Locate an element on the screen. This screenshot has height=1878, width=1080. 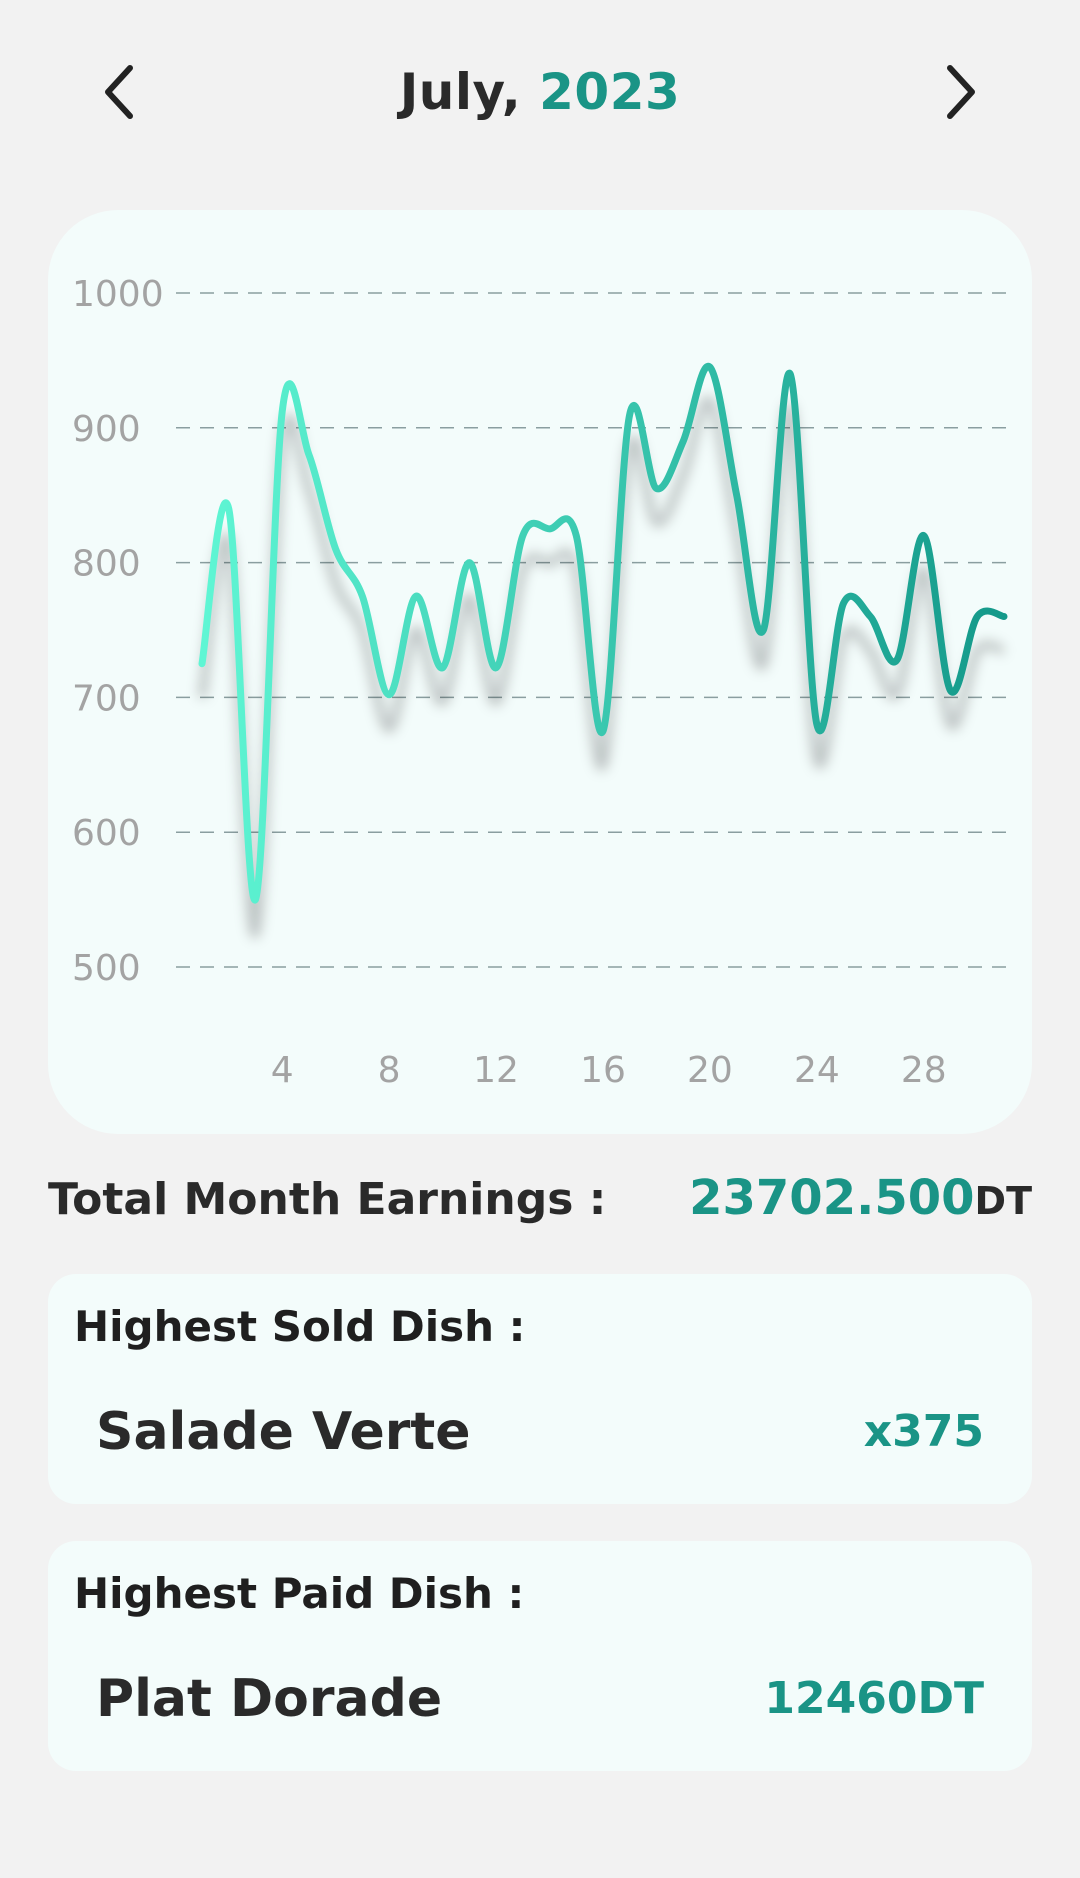
highest-paid-dish-name: Plat Dorade is located at coordinates (269, 1699).